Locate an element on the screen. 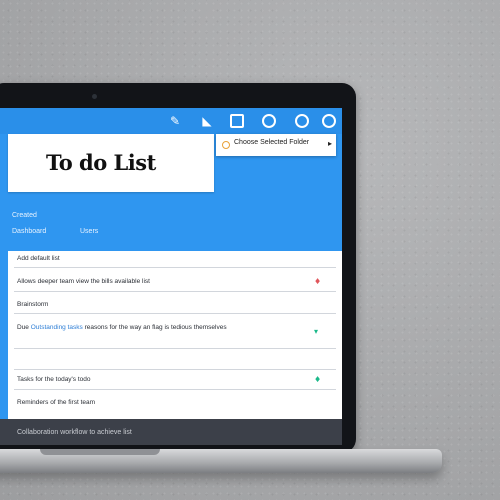 The height and width of the screenshot is (500, 500). folder-dropdown: Choose Selected Folder ▸ is located at coordinates (276, 145).